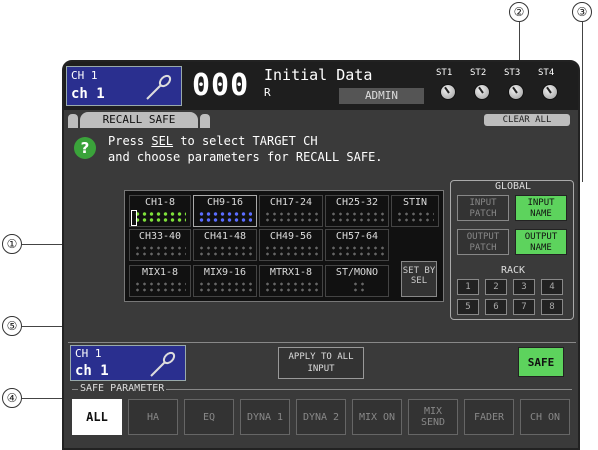 The height and width of the screenshot is (450, 598). Describe the element at coordinates (478, 73) in the screenshot. I see `st2-label: ST2` at that location.